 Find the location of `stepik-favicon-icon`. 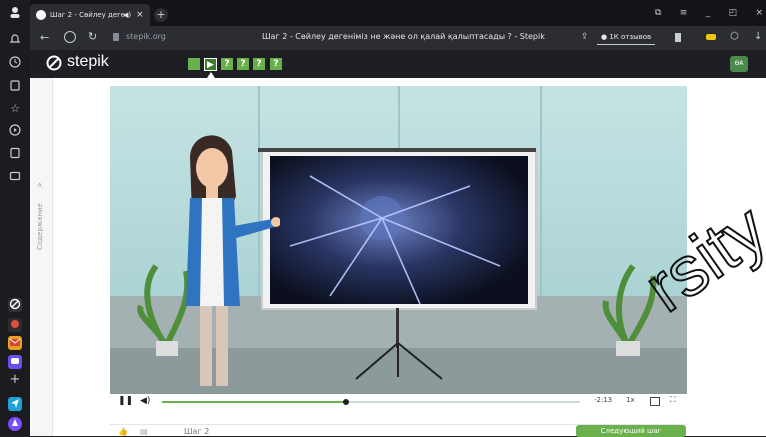

stepik-favicon-icon is located at coordinates (41, 15).